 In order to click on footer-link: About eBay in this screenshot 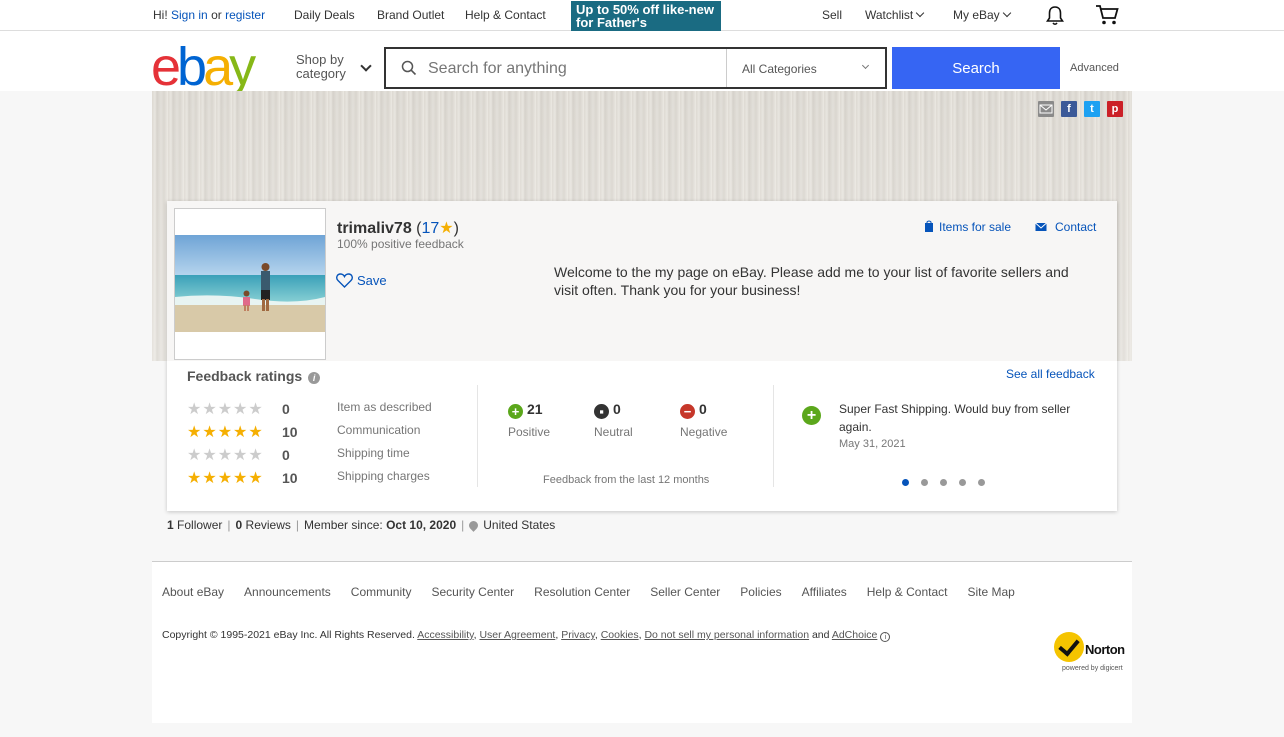, I will do `click(193, 592)`.